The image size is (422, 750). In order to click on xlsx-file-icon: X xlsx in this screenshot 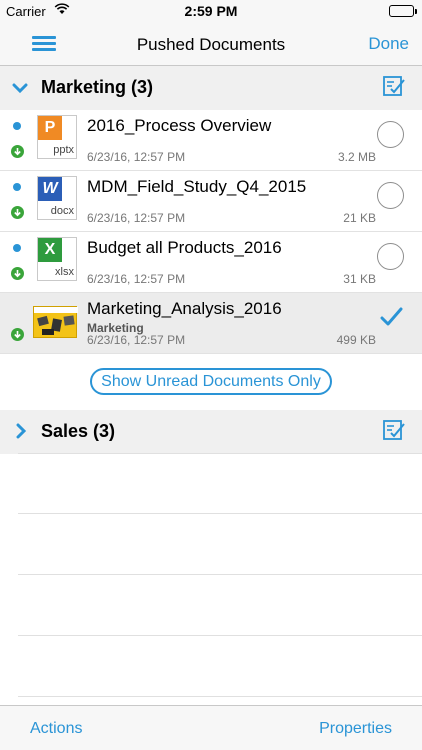, I will do `click(57, 259)`.